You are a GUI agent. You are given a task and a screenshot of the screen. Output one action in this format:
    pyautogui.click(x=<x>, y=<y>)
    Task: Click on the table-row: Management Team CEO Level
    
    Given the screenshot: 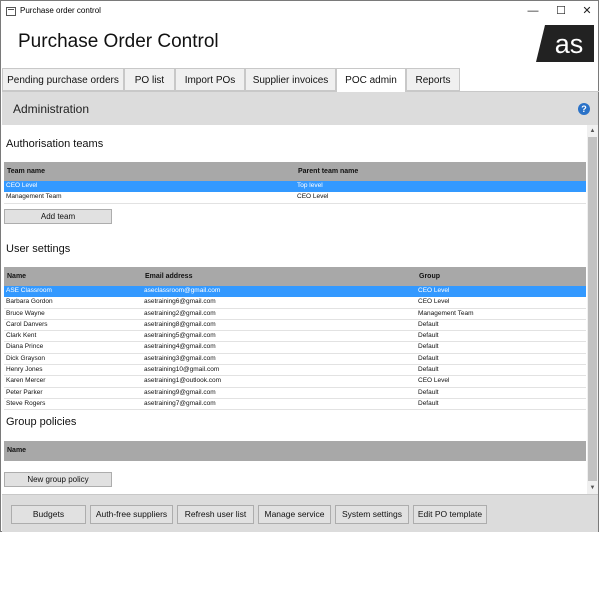 What is the action you would take?
    pyautogui.click(x=295, y=198)
    